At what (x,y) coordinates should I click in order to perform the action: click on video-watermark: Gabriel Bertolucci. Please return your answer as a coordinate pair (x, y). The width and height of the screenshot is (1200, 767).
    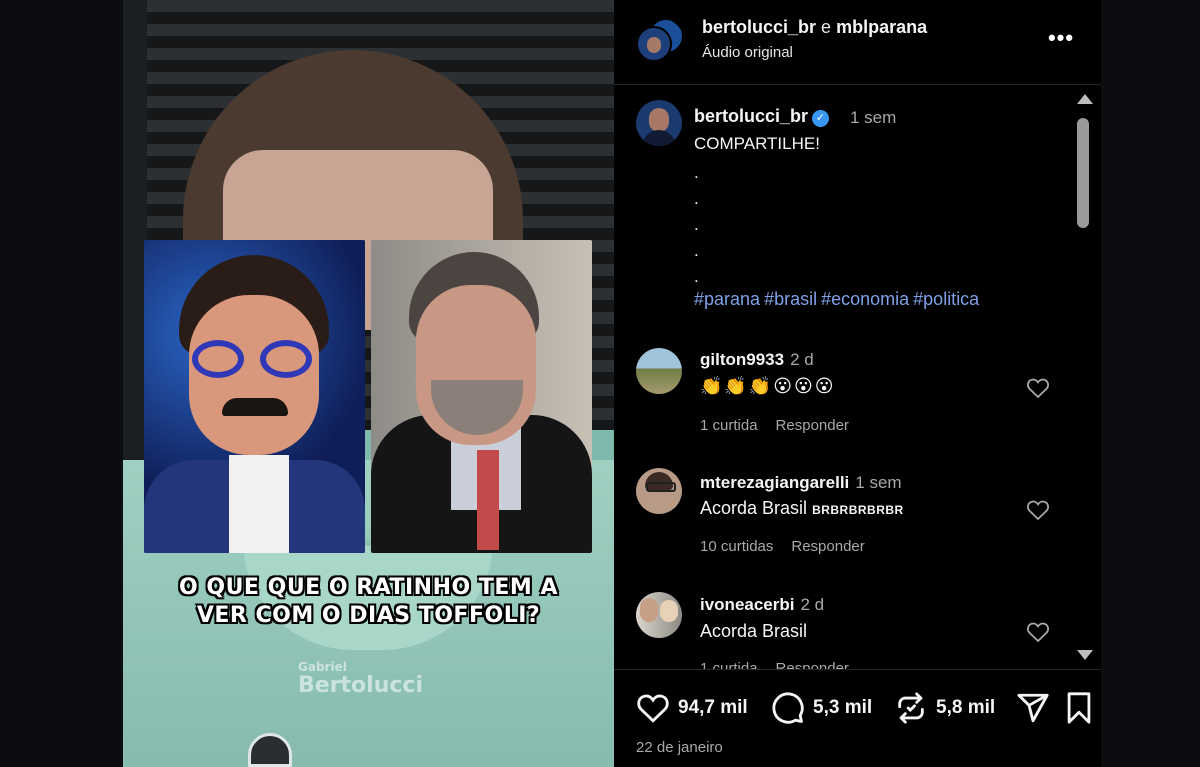
    Looking at the image, I should click on (378, 679).